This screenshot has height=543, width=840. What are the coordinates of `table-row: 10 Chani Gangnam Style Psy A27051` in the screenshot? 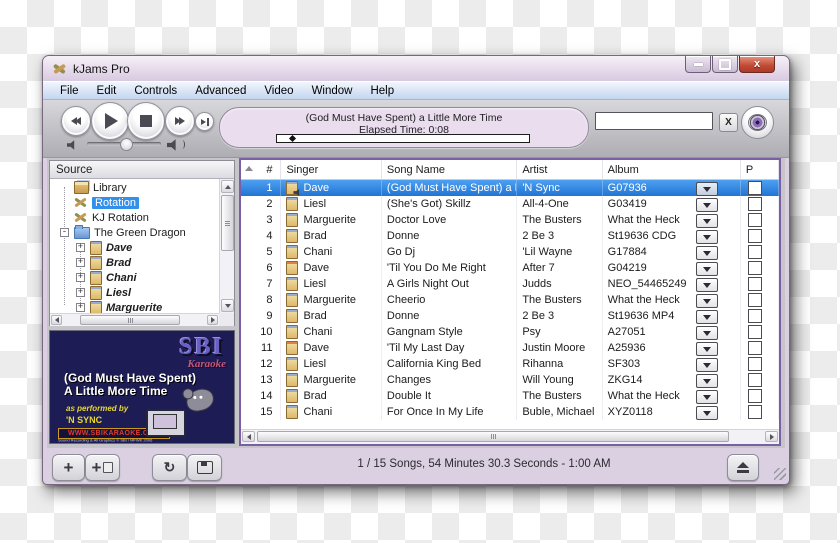 It's located at (510, 332).